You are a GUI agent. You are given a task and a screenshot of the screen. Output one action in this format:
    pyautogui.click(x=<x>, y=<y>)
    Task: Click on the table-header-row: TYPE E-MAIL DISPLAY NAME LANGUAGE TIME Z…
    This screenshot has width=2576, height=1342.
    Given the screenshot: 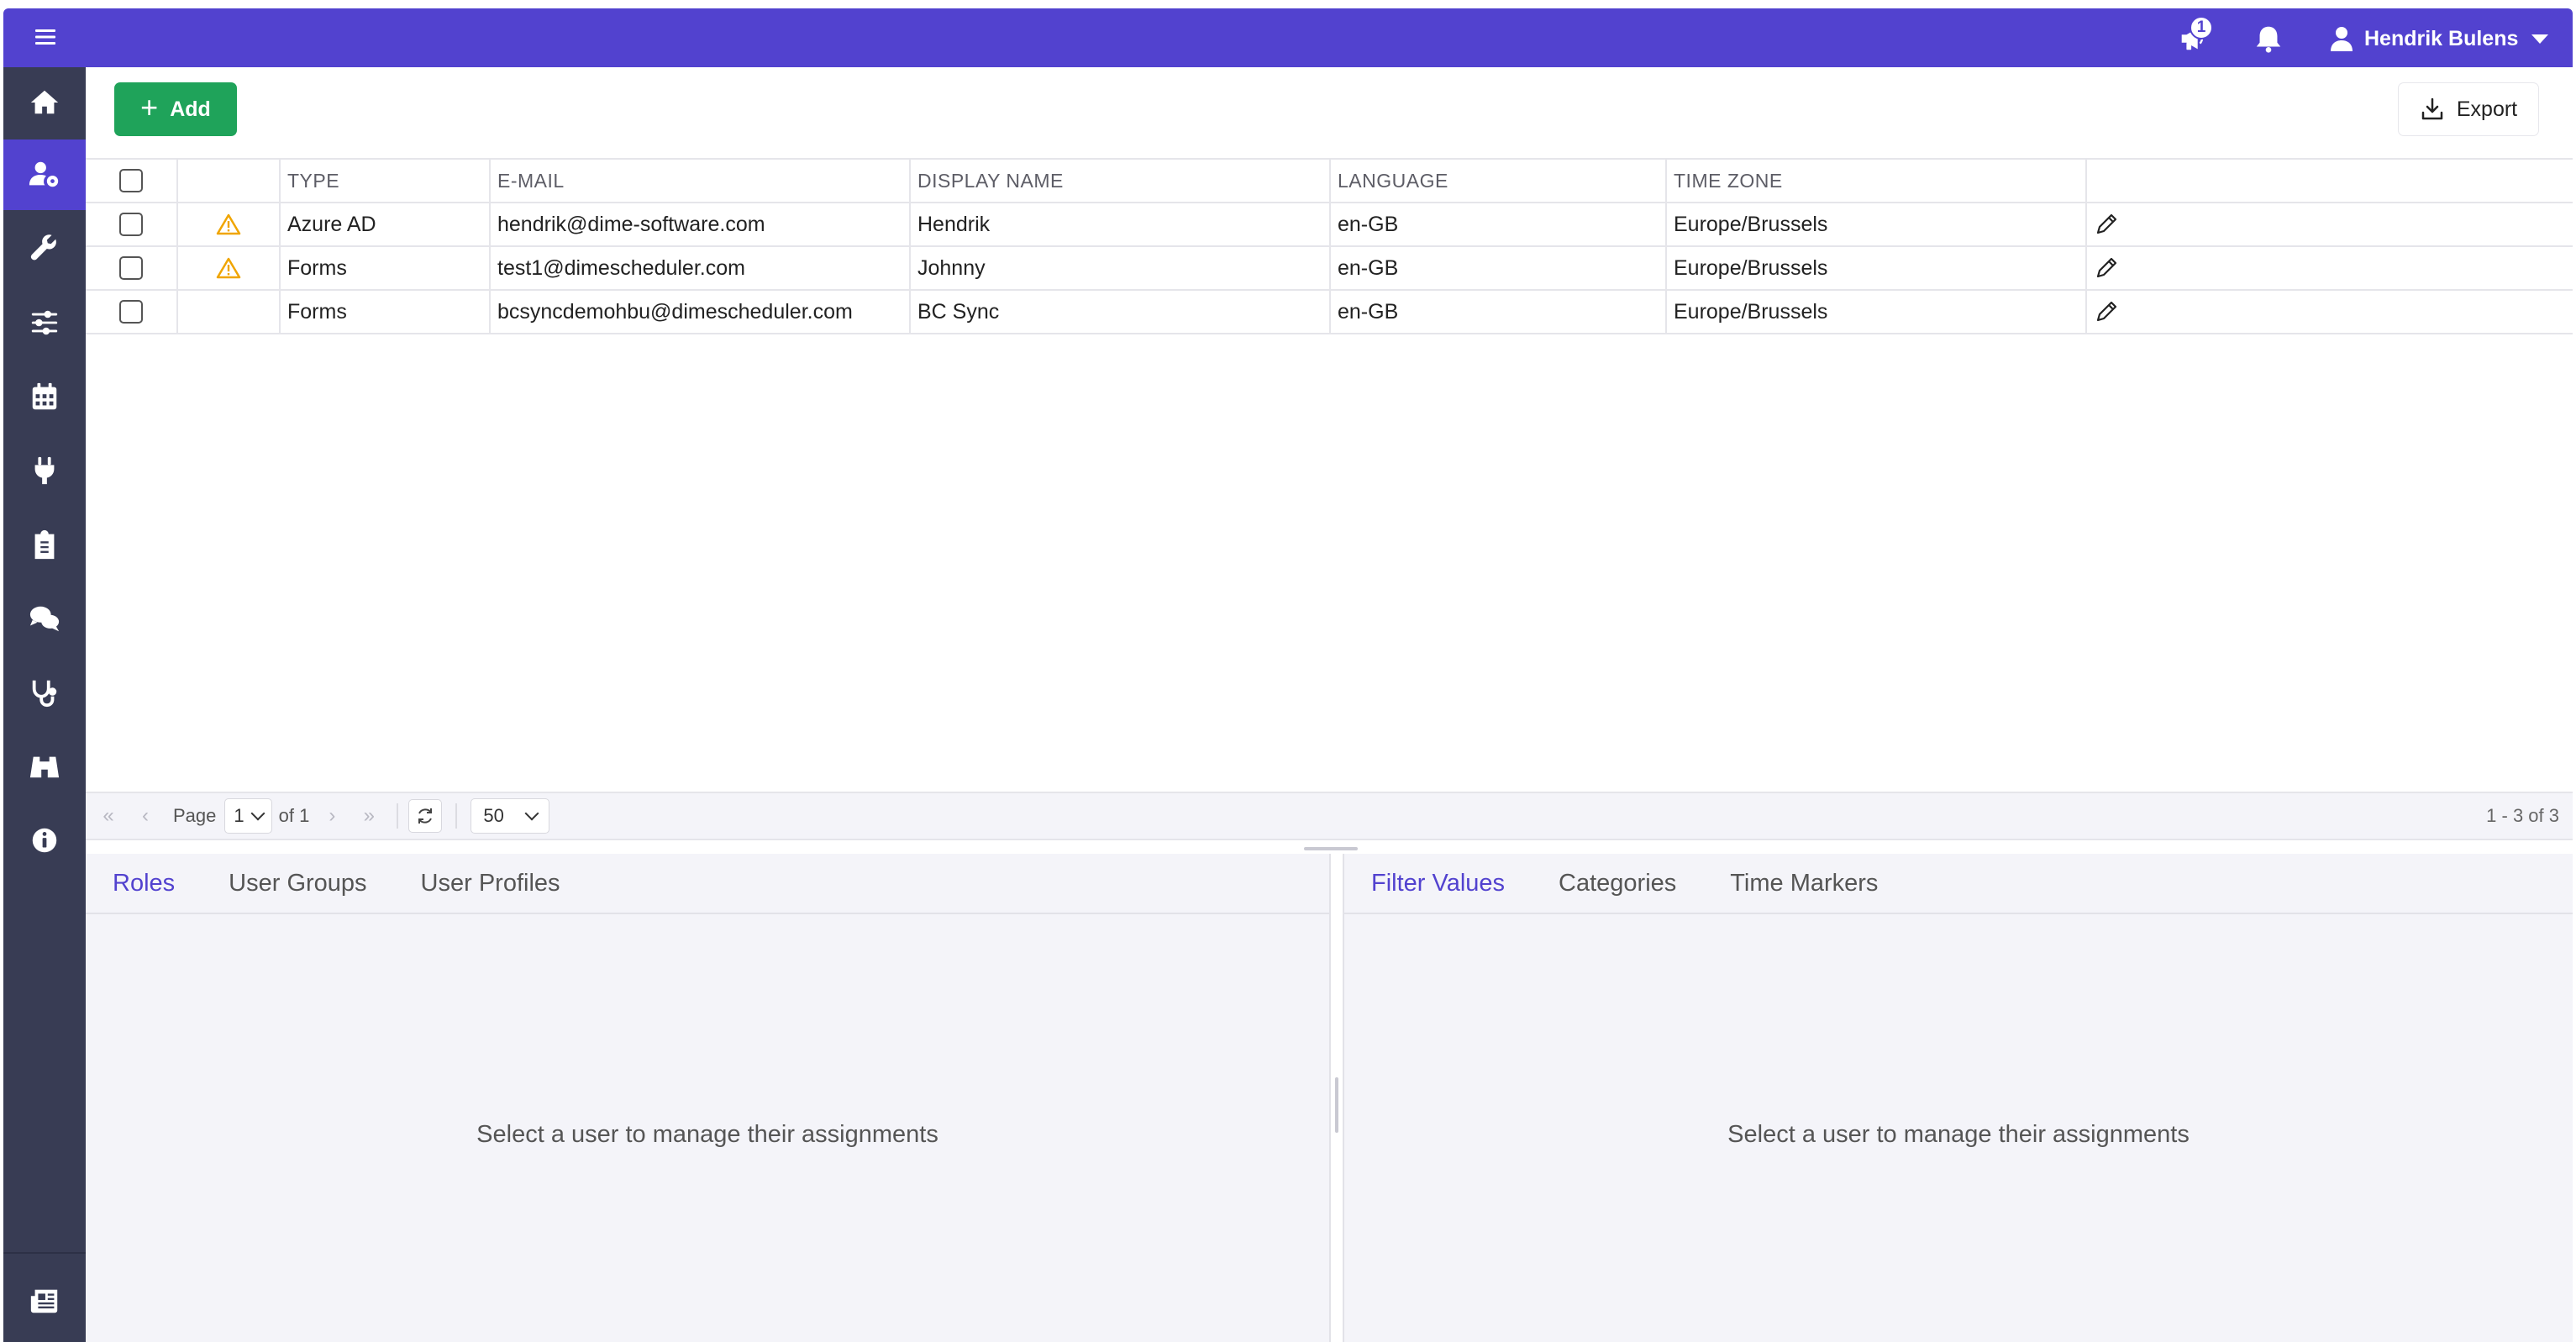 What is the action you would take?
    pyautogui.click(x=1329, y=181)
    